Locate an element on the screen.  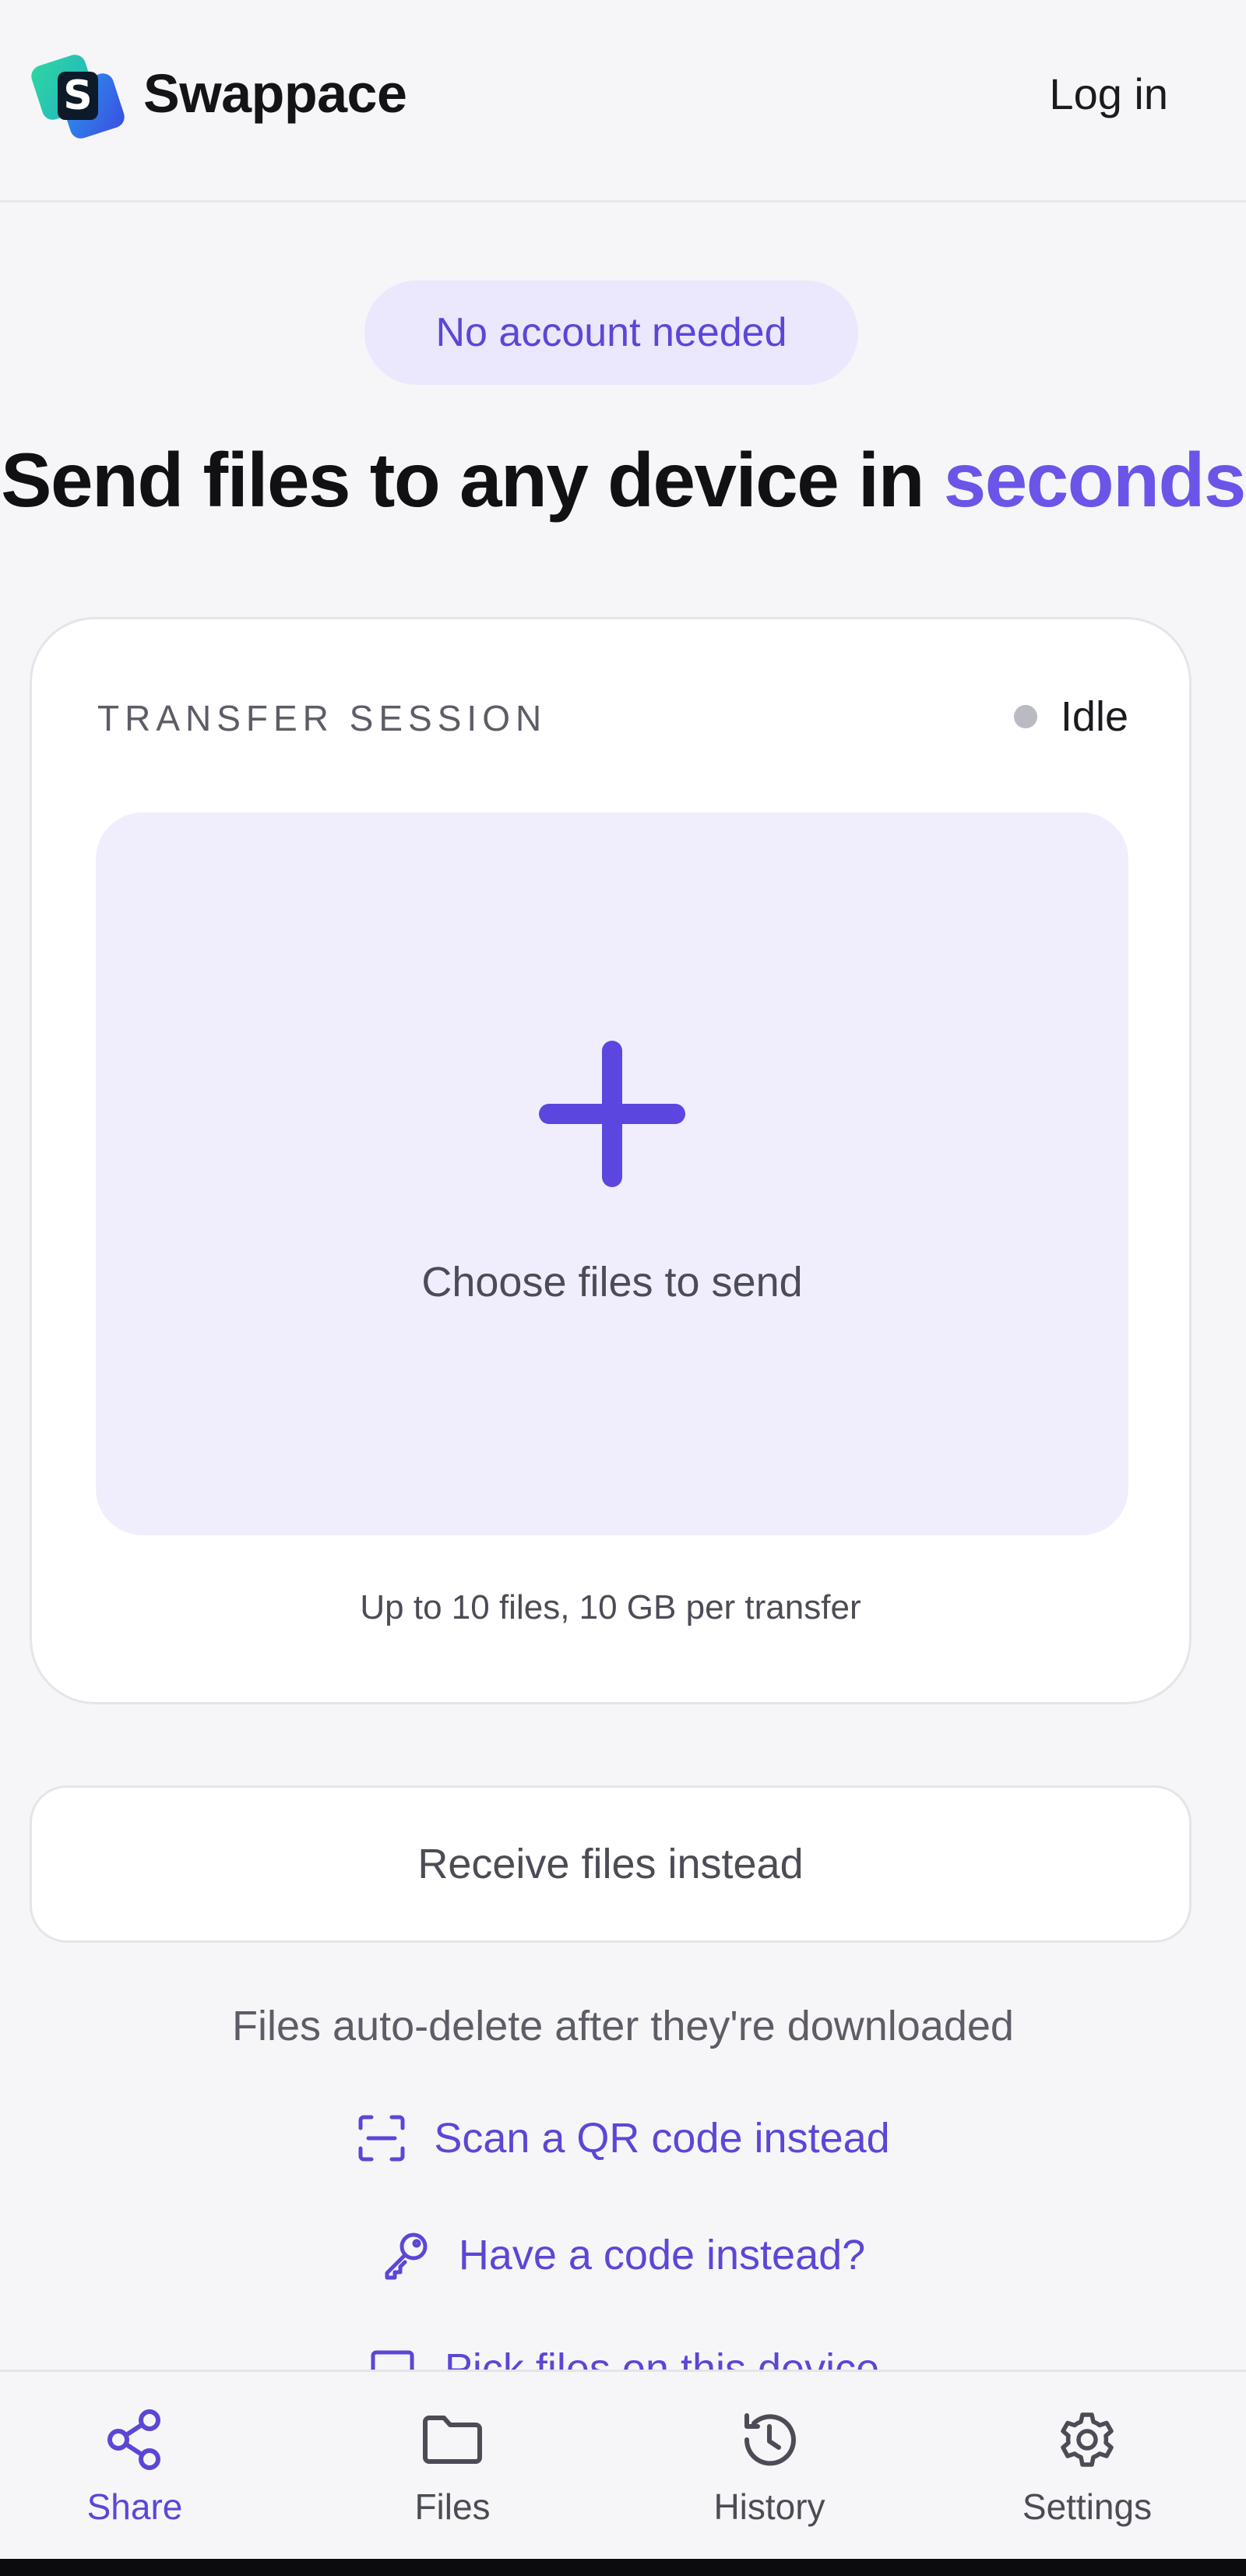
session-status-text: Idle is located at coordinates (1094, 716).